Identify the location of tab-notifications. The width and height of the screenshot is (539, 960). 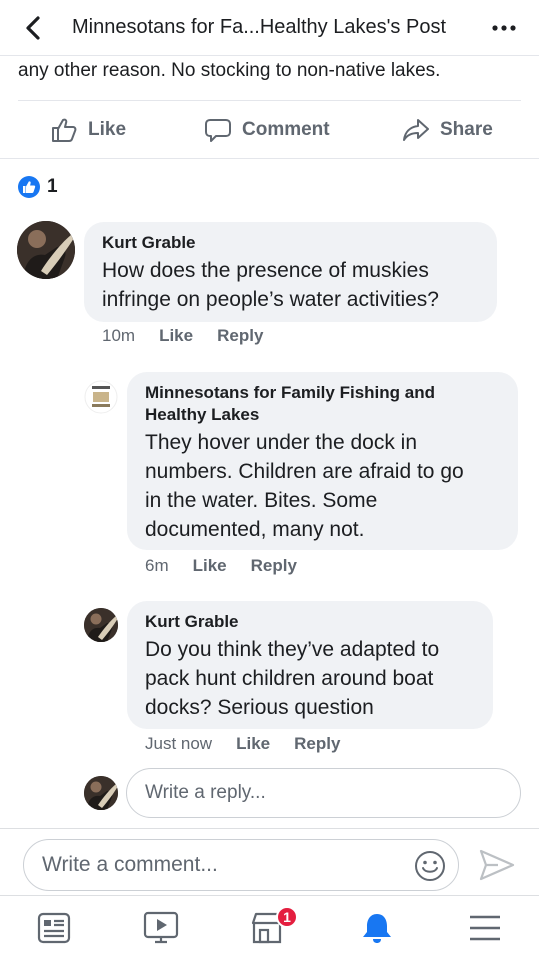
(377, 928).